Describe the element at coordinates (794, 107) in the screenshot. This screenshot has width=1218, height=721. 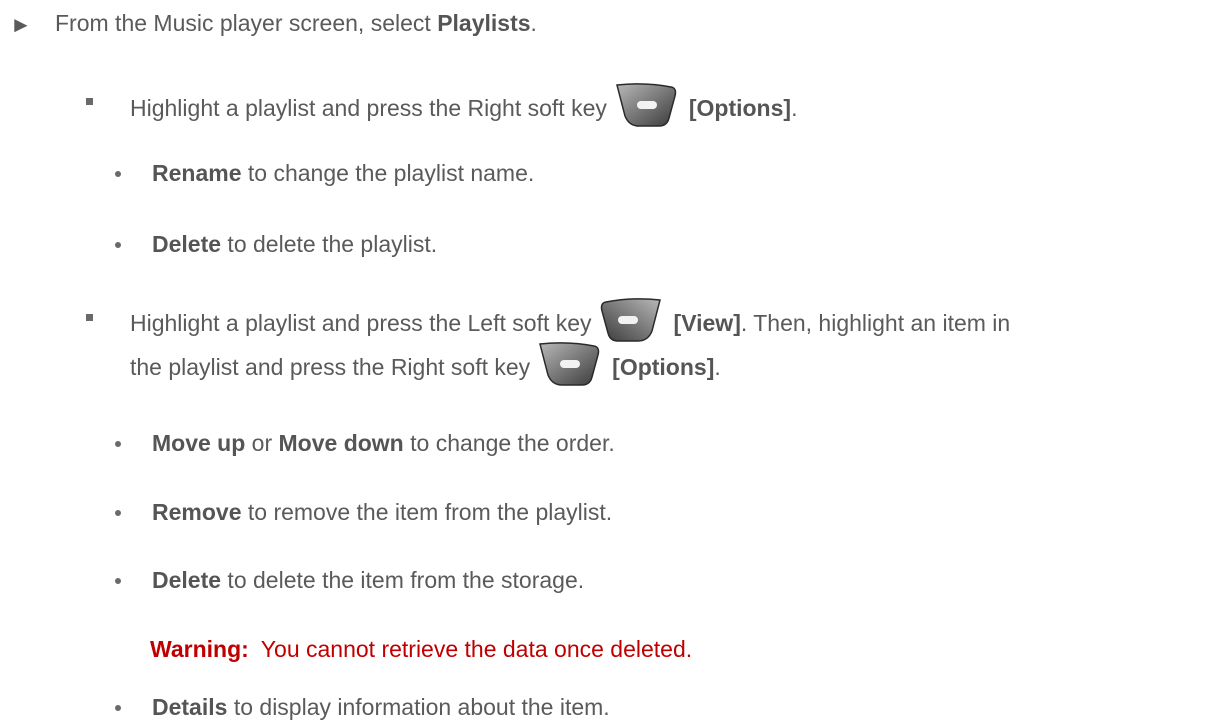
I see `bullet1-period: .` at that location.